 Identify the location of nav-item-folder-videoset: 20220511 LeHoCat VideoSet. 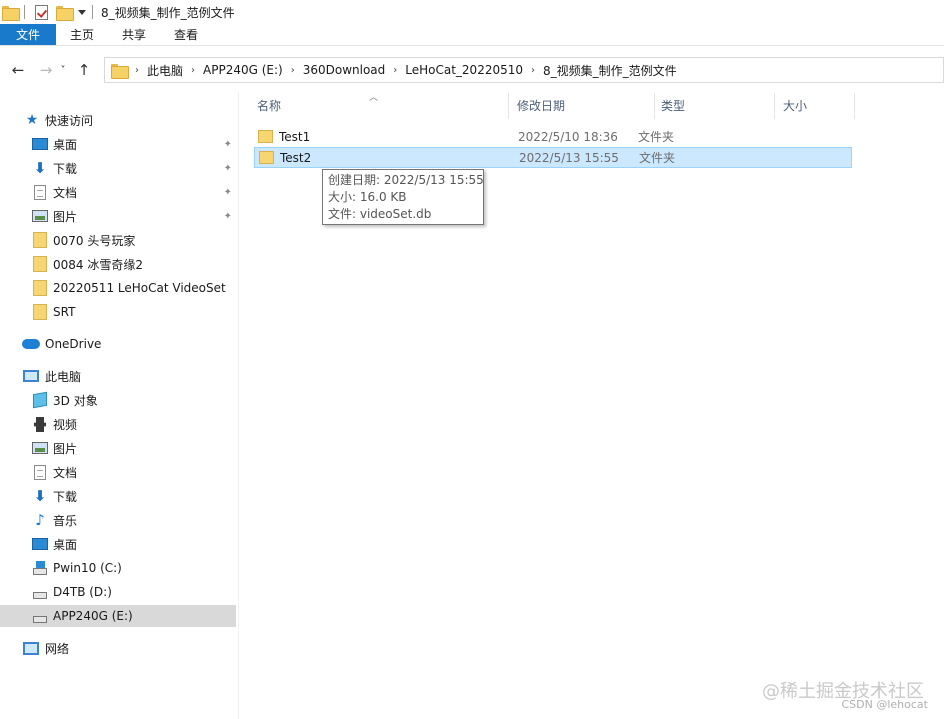
(129, 288).